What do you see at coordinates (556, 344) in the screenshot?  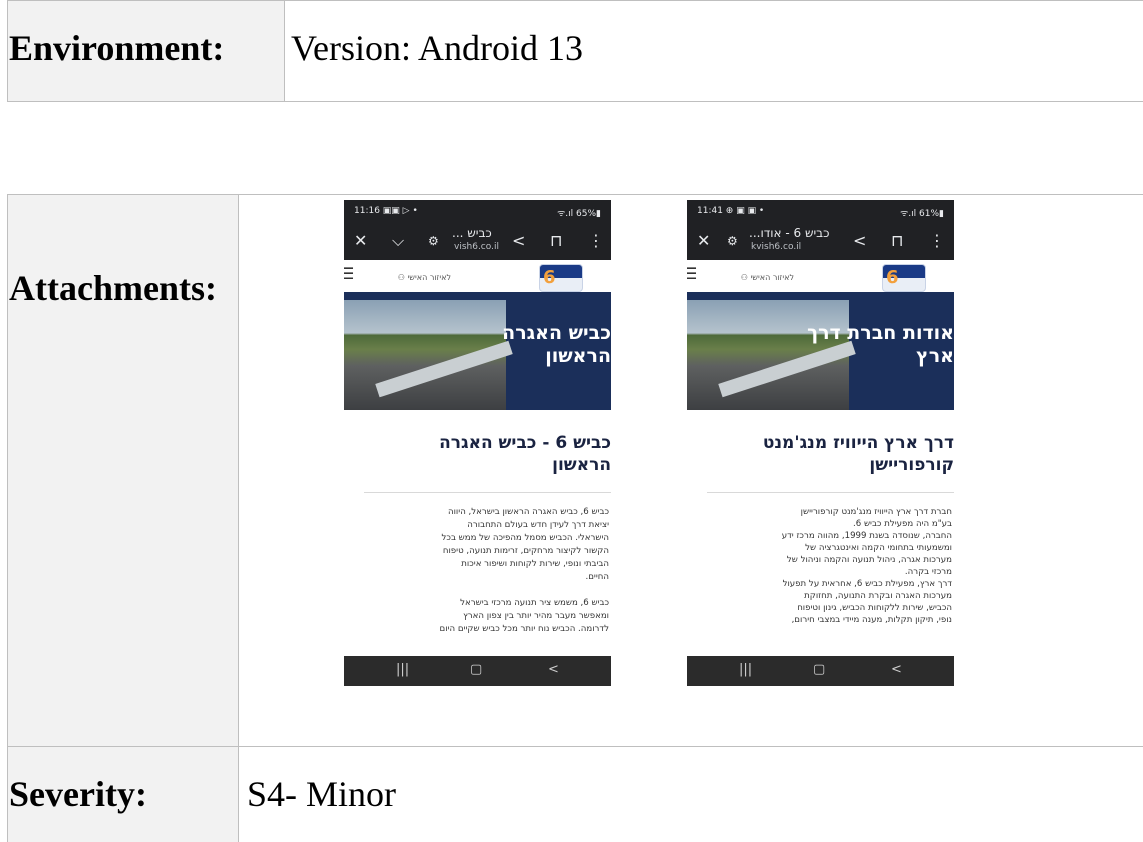 I see `hero-title: כביש האגרה הראשון` at bounding box center [556, 344].